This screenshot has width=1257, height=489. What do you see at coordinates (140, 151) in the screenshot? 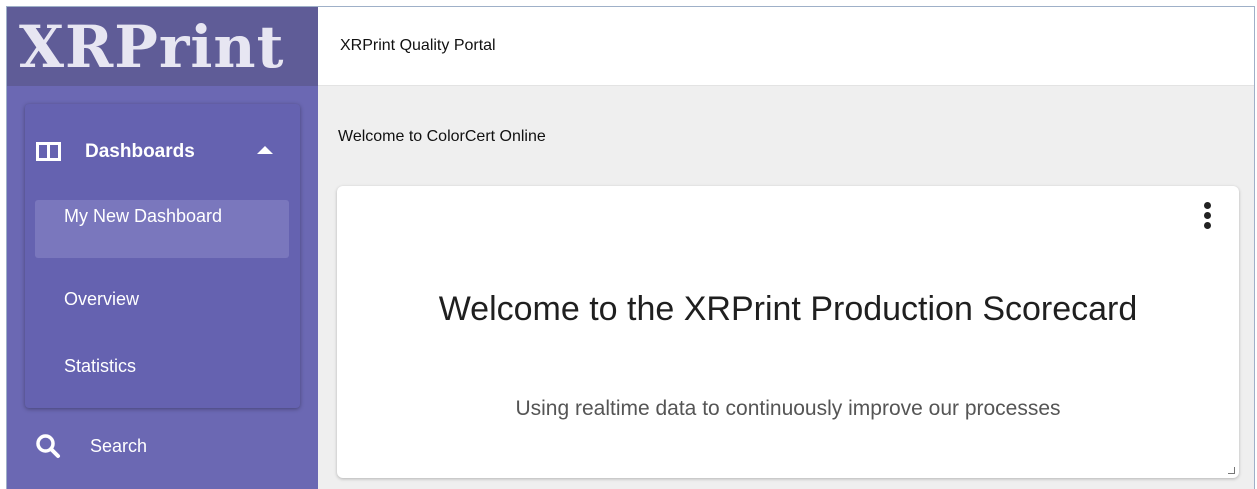
I see `dashboards-section-label: Dashboards` at bounding box center [140, 151].